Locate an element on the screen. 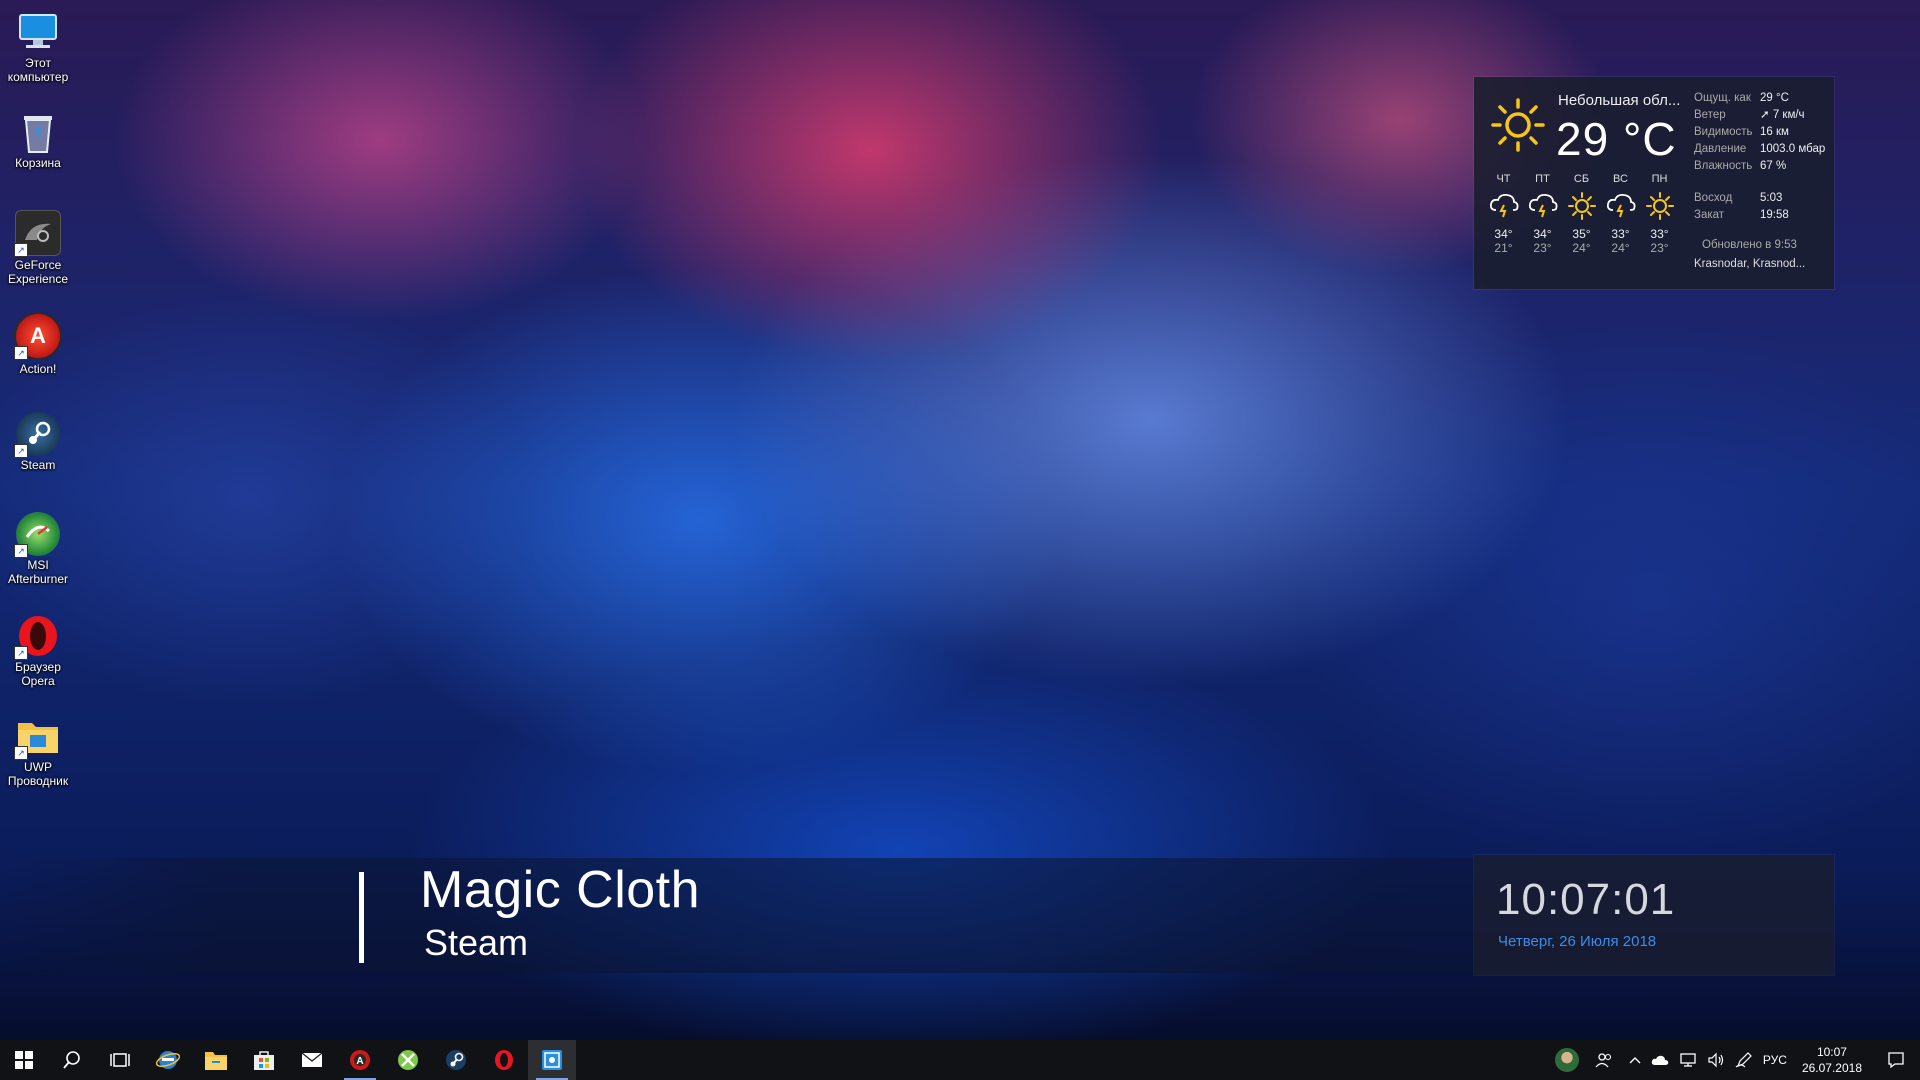 This screenshot has width=1920, height=1080. sunset-label: Закат is located at coordinates (1709, 215).